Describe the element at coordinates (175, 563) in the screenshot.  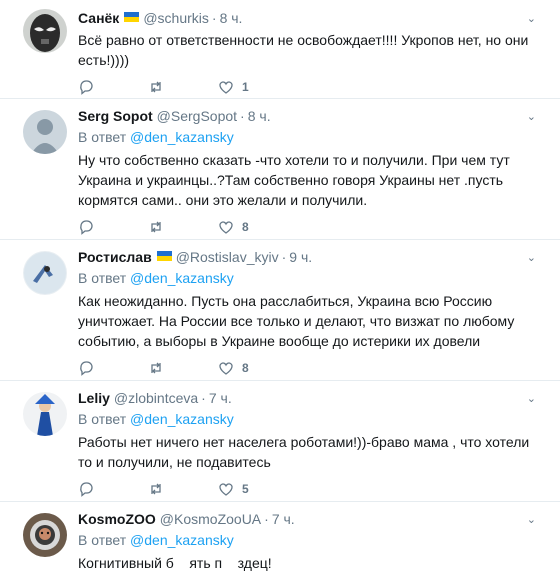
I see `tweet-text: Когнитивный б ять п здец!` at that location.